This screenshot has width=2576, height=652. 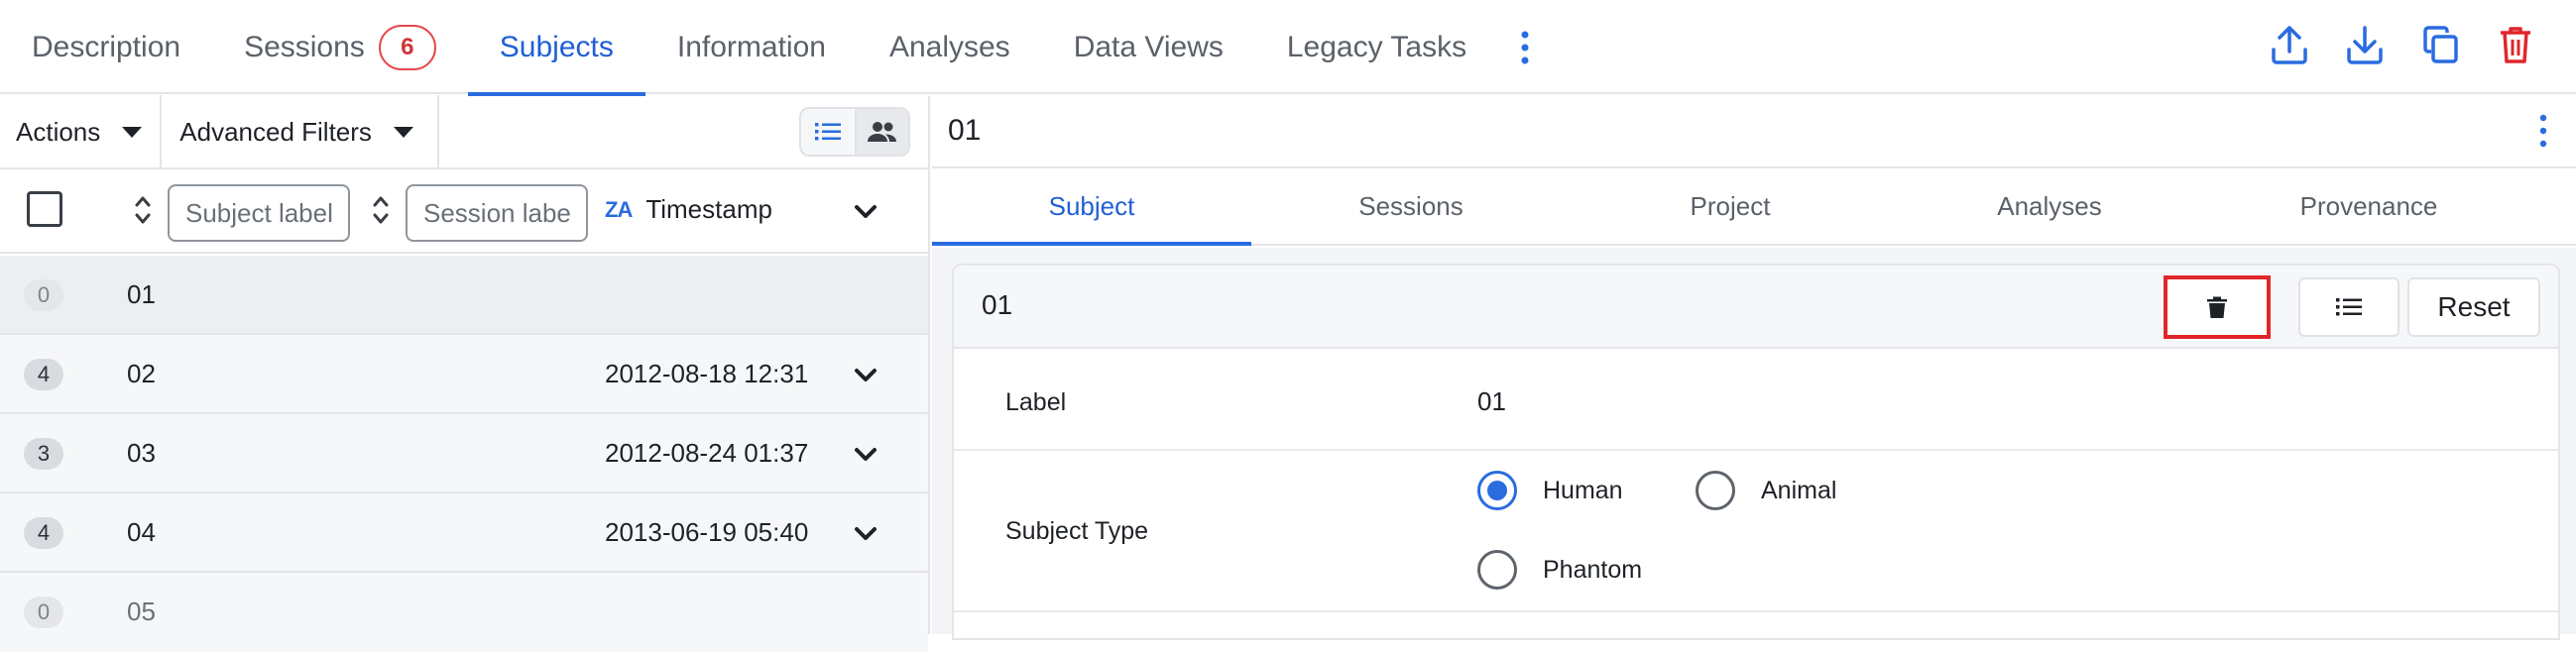 I want to click on subject-type-radio-human: Human, so click(x=1550, y=490).